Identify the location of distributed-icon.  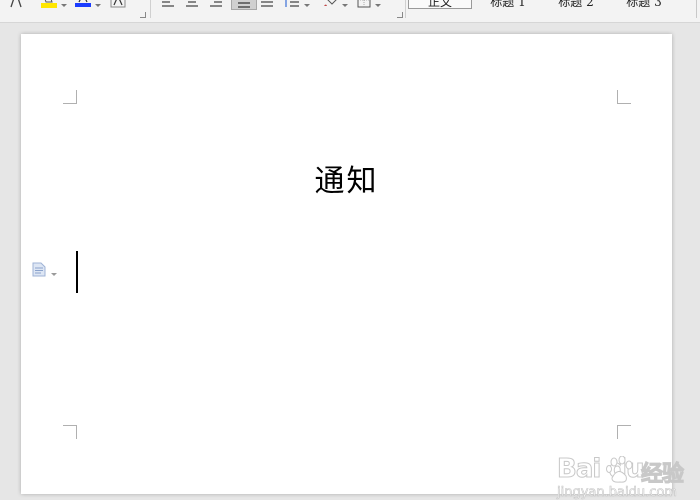
(267, 4).